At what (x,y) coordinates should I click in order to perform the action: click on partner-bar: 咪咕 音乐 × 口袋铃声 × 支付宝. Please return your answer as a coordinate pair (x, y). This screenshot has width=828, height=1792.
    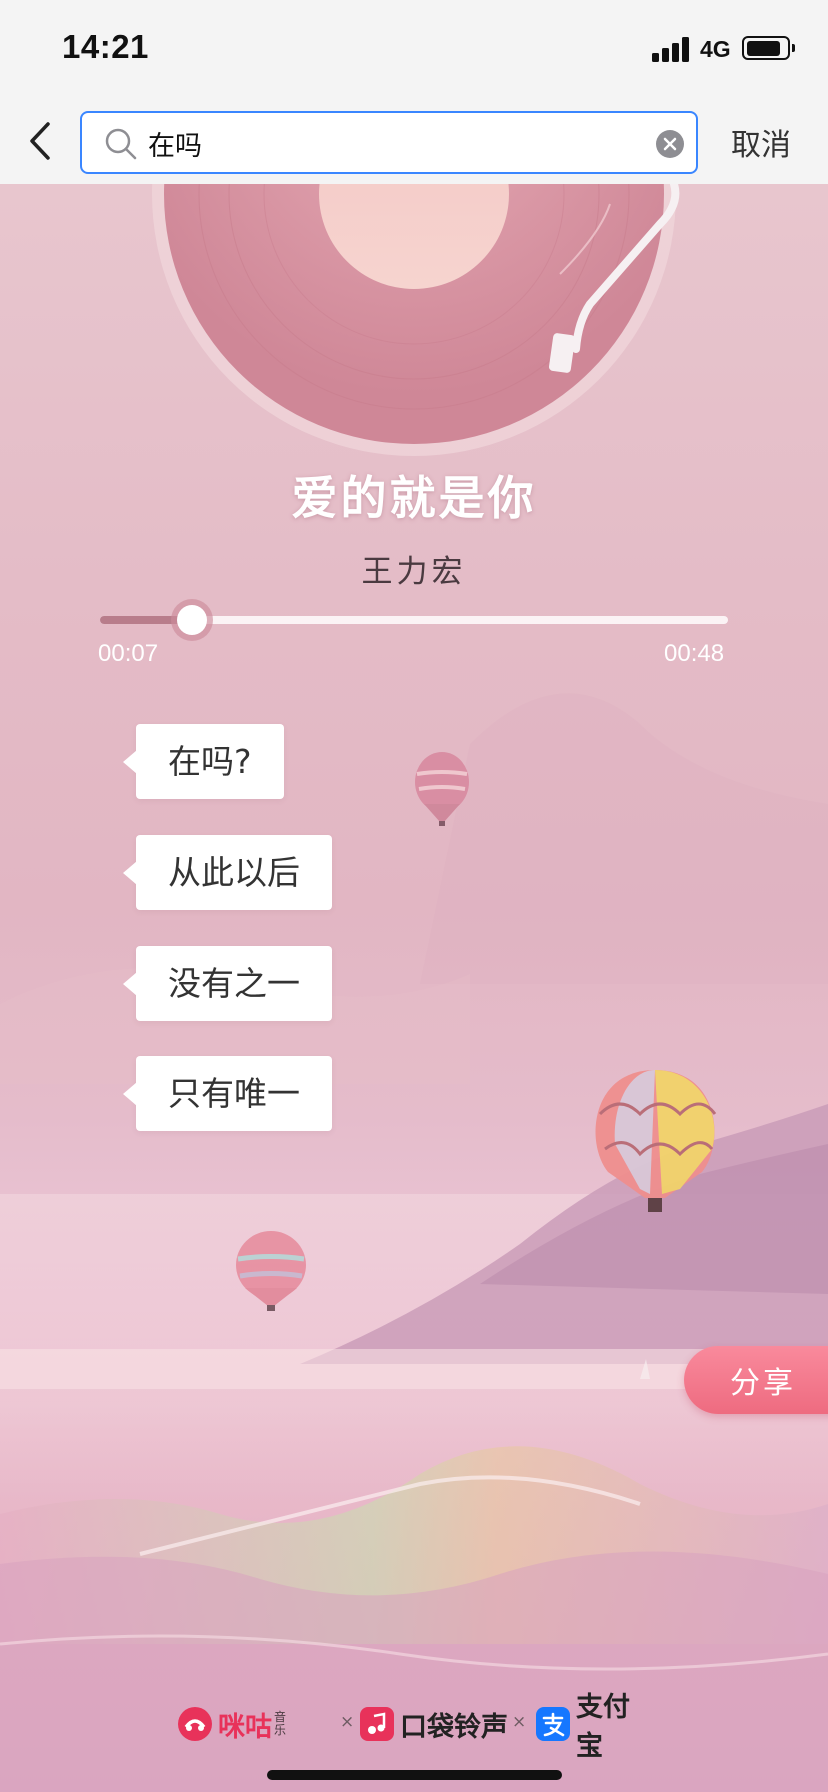
    Looking at the image, I should click on (414, 1727).